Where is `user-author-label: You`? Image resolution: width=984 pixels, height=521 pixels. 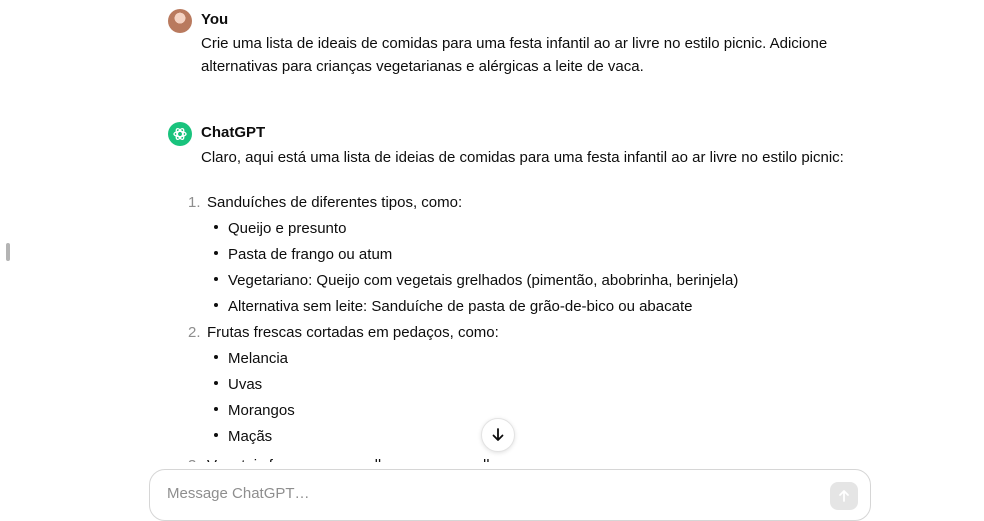
user-author-label: You is located at coordinates (215, 19).